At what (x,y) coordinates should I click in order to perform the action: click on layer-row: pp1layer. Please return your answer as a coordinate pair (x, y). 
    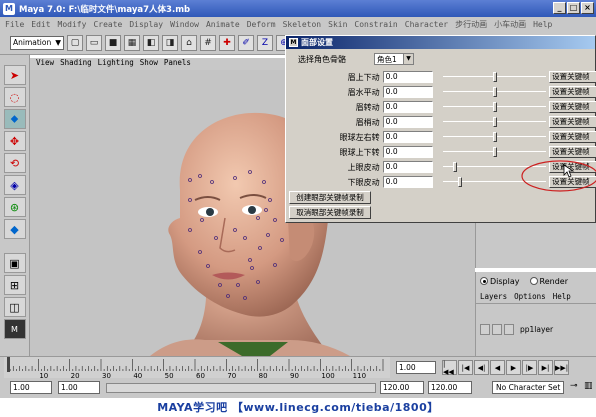
    Looking at the image, I should click on (536, 329).